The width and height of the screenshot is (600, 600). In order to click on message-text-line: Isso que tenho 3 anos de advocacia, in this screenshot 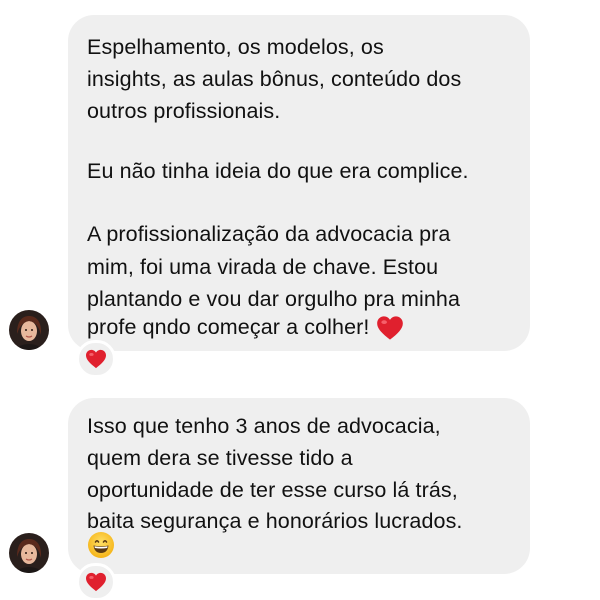, I will do `click(264, 426)`.